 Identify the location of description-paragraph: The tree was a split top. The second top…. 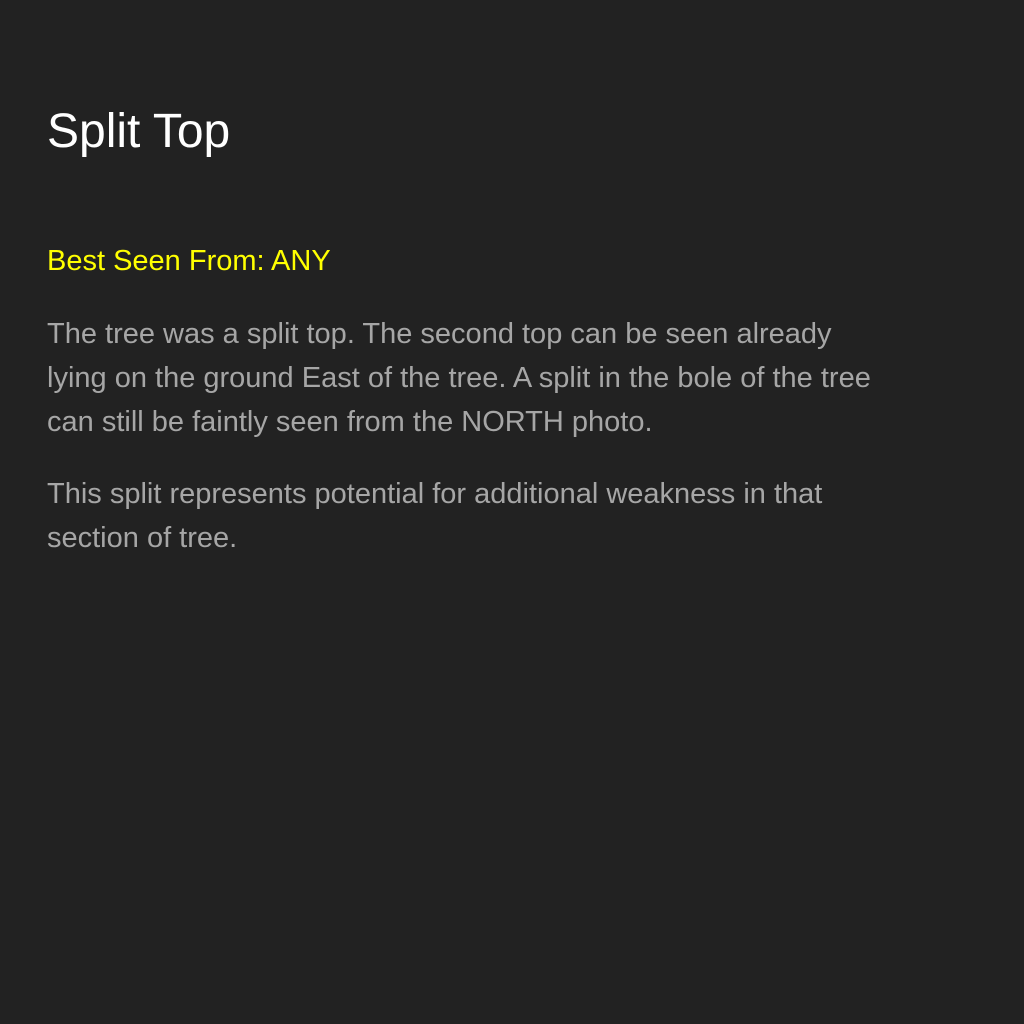
(459, 378).